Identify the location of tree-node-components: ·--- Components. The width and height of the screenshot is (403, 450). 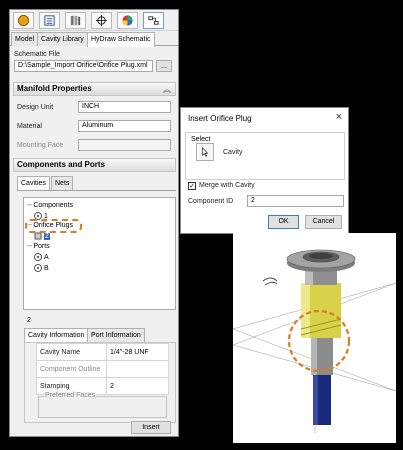
(49, 205).